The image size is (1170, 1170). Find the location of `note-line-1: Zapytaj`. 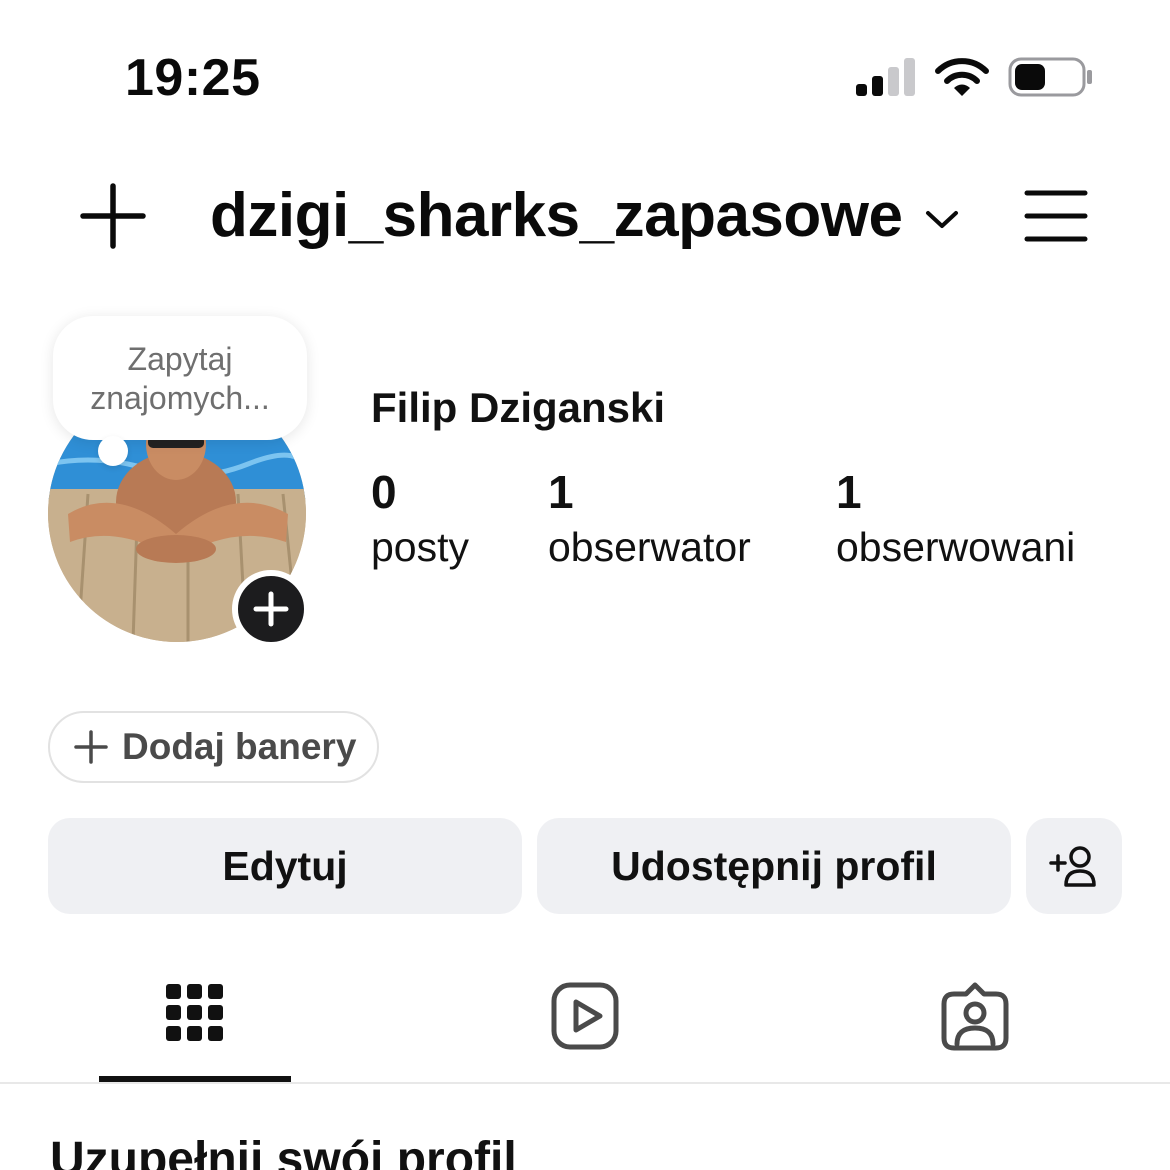

note-line-1: Zapytaj is located at coordinates (180, 359).